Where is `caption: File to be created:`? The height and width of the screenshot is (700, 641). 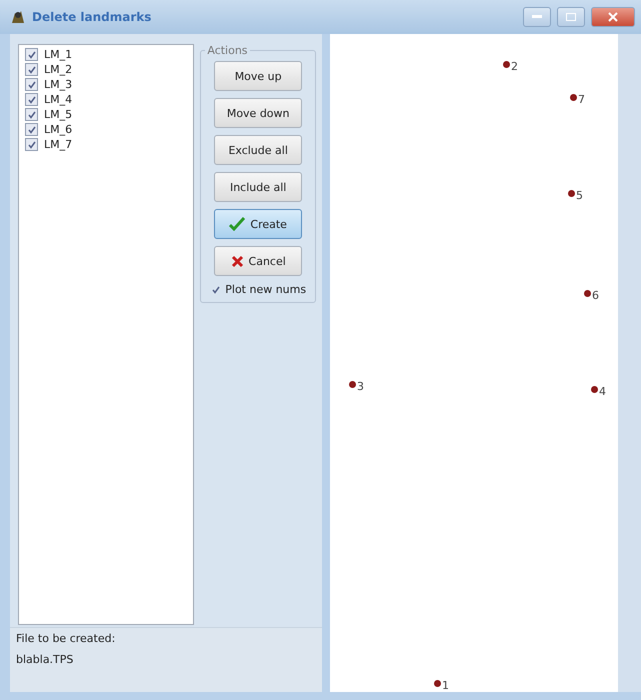
caption: File to be created: is located at coordinates (66, 638).